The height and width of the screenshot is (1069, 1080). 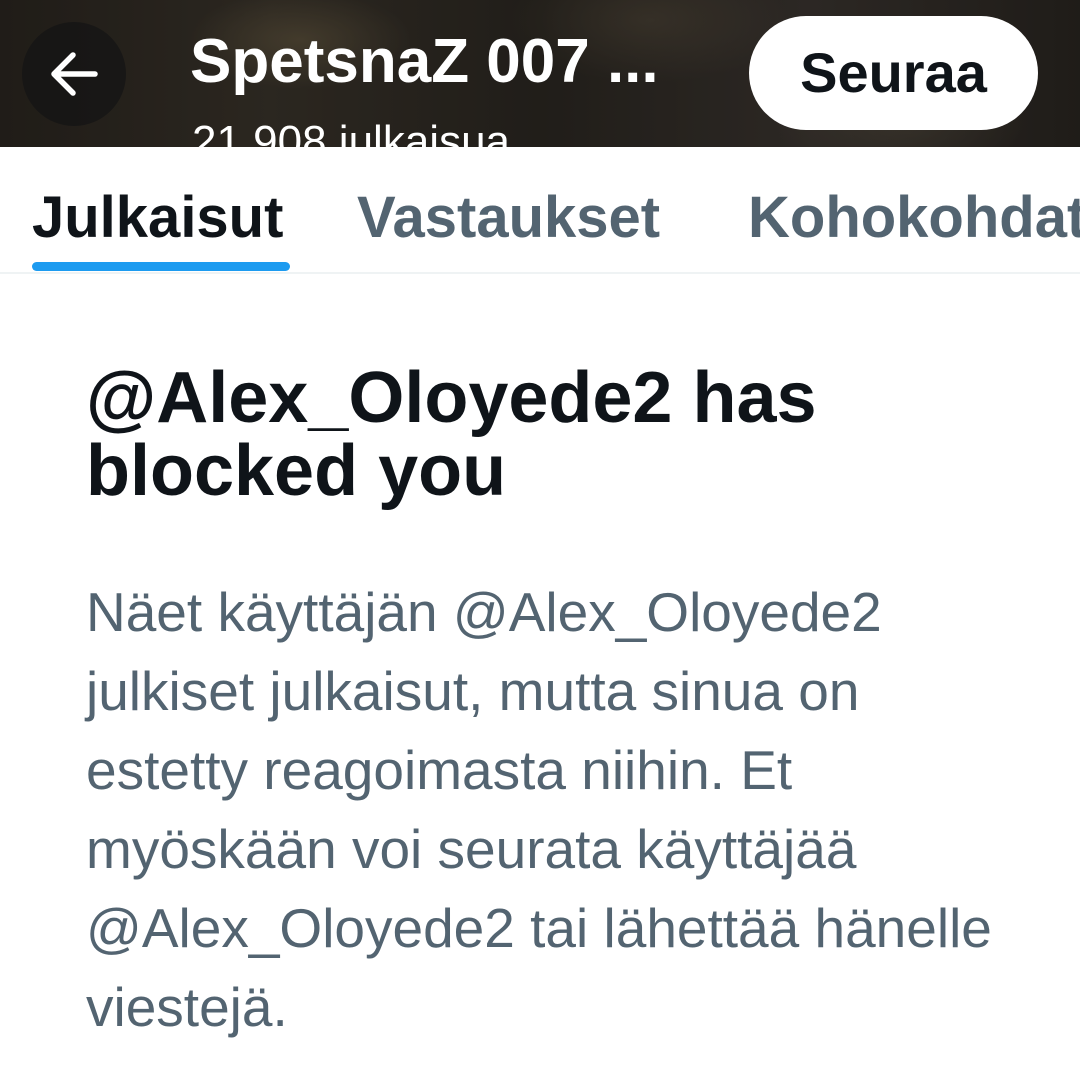 I want to click on tab-replies: Vastaukset, so click(x=508, y=218).